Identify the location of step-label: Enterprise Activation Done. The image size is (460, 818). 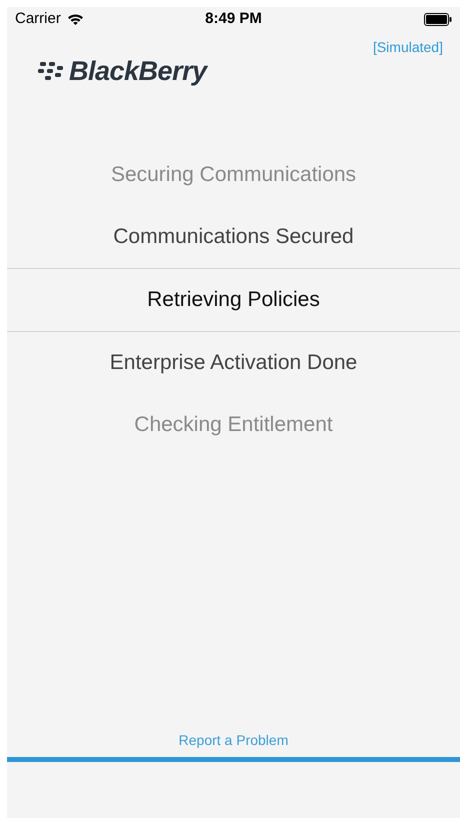
(234, 363).